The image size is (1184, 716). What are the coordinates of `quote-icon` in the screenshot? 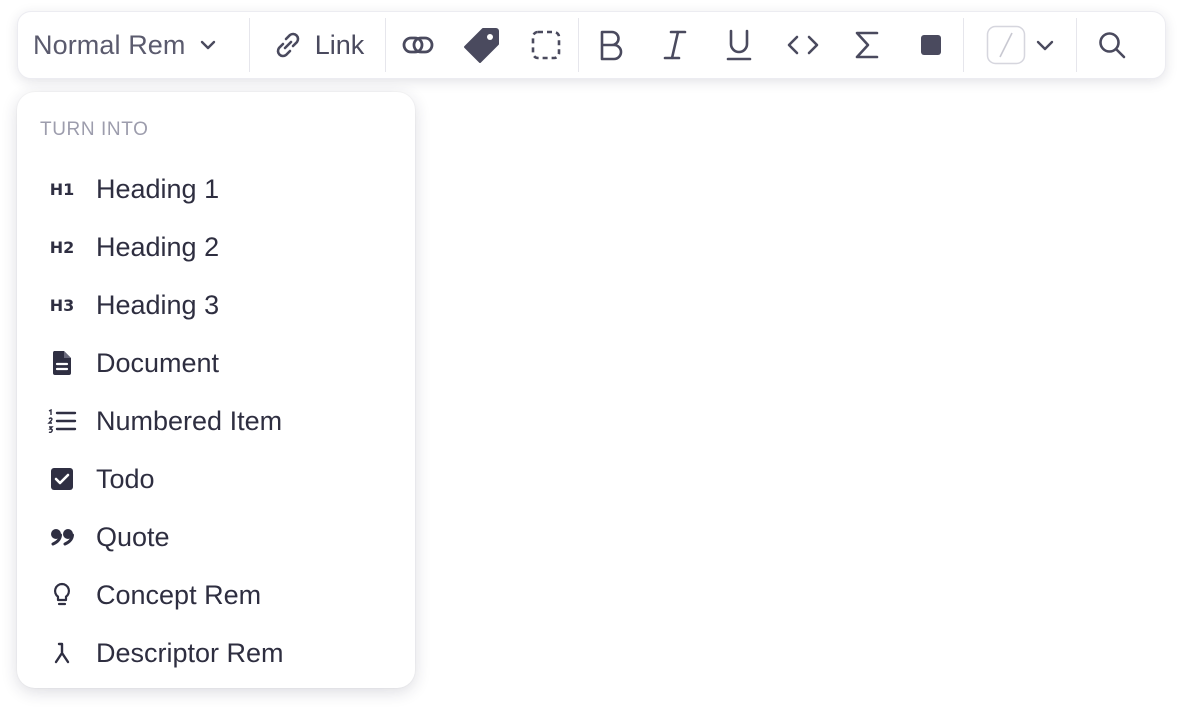 It's located at (62, 537).